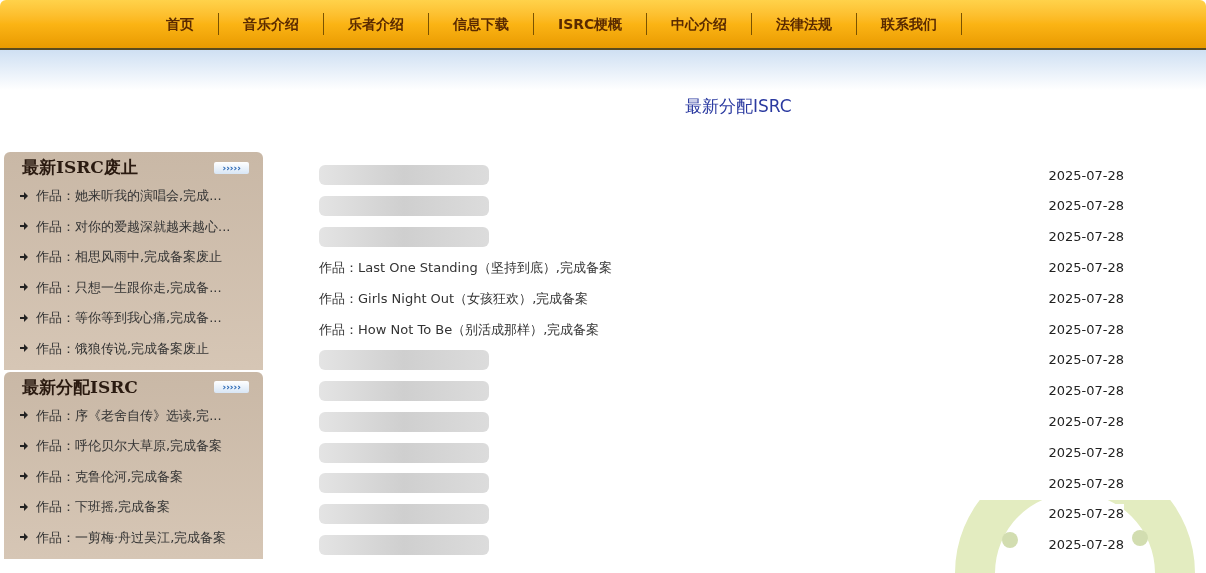 The width and height of the screenshot is (1206, 573). Describe the element at coordinates (459, 329) in the screenshot. I see `list-link: 作品：How Not To Be（别活成那样）,完成备案` at that location.